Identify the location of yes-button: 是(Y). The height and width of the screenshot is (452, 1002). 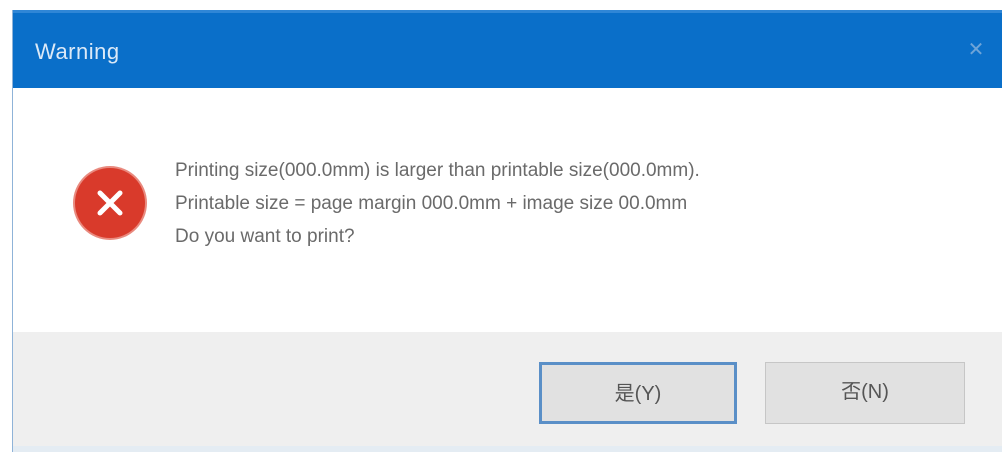
(638, 393).